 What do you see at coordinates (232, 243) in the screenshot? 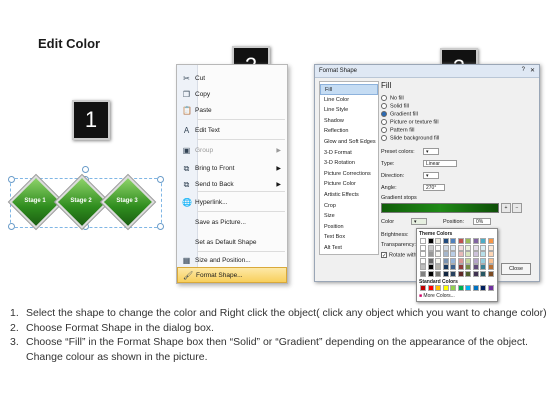
I see `menu-item: Set as Default Shape` at bounding box center [232, 243].